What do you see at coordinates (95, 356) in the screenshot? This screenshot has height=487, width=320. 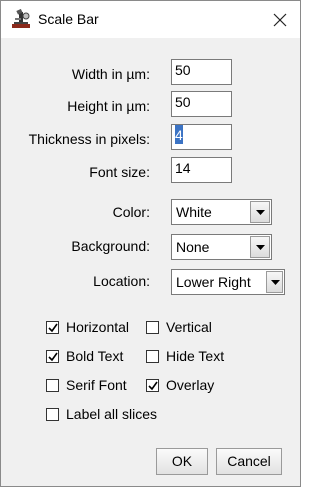 I see `bold-text-label: Bold Text` at bounding box center [95, 356].